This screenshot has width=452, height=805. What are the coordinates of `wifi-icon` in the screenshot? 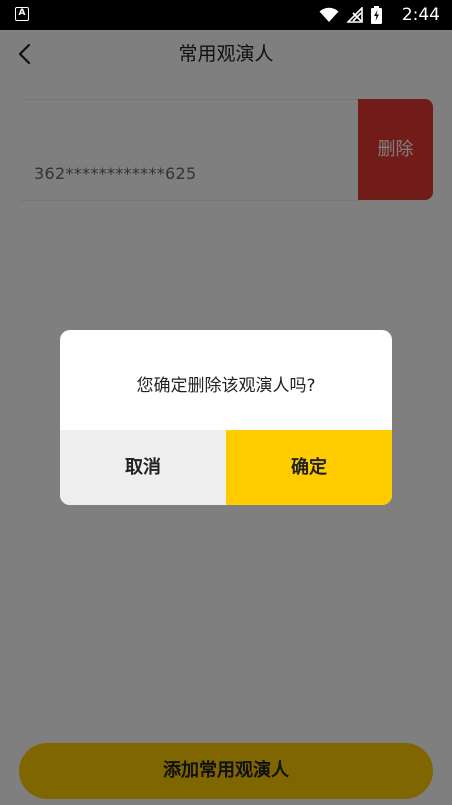 It's located at (329, 14).